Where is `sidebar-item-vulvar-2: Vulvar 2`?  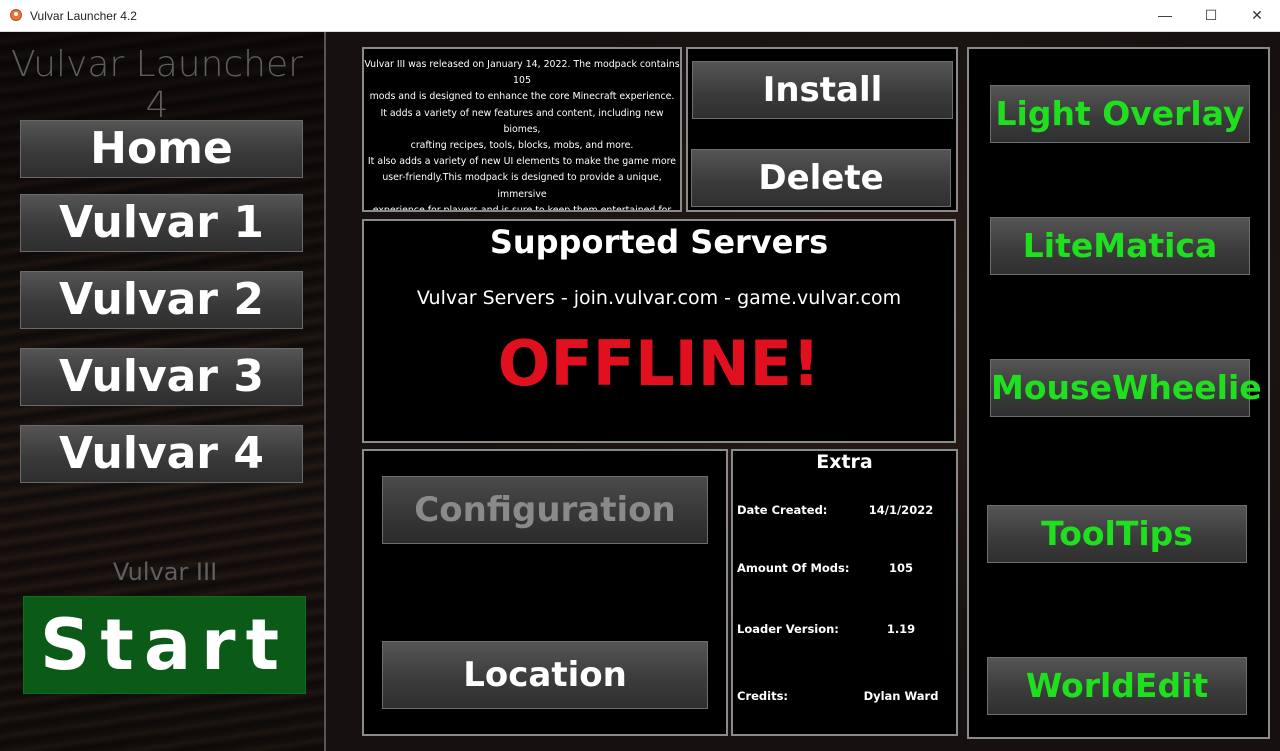 sidebar-item-vulvar-2: Vulvar 2 is located at coordinates (161, 300).